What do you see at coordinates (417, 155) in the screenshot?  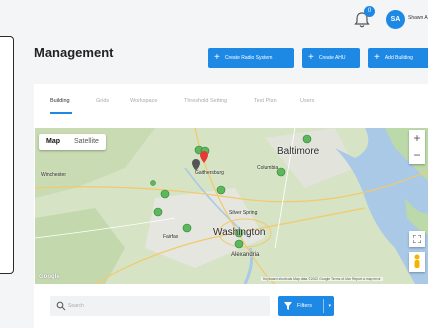 I see `zoom-out-button: −` at bounding box center [417, 155].